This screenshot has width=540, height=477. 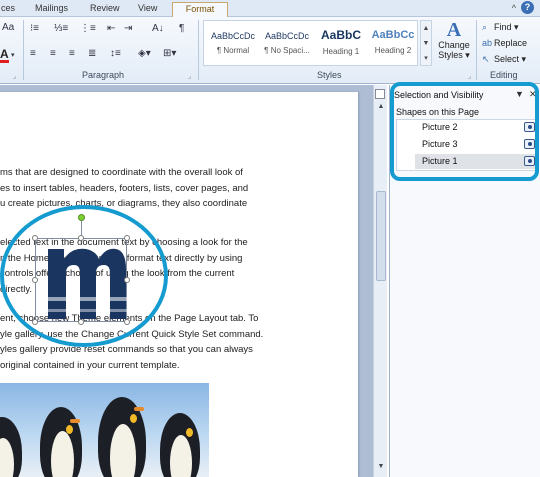 What do you see at coordinates (393, 50) in the screenshot?
I see `style-name: Heading 2` at bounding box center [393, 50].